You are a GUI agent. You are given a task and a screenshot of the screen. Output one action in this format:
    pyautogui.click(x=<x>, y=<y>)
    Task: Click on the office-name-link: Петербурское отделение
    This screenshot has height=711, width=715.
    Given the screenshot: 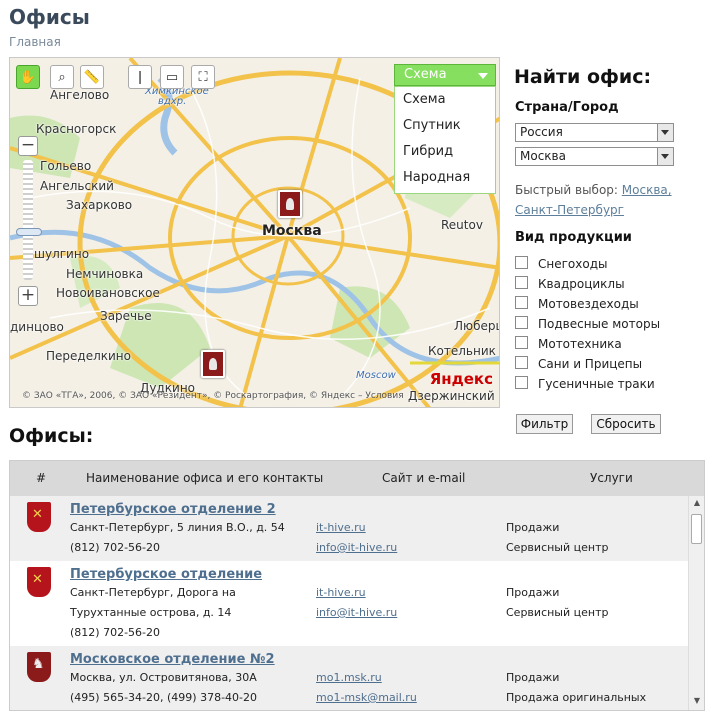 What is the action you would take?
    pyautogui.click(x=166, y=574)
    